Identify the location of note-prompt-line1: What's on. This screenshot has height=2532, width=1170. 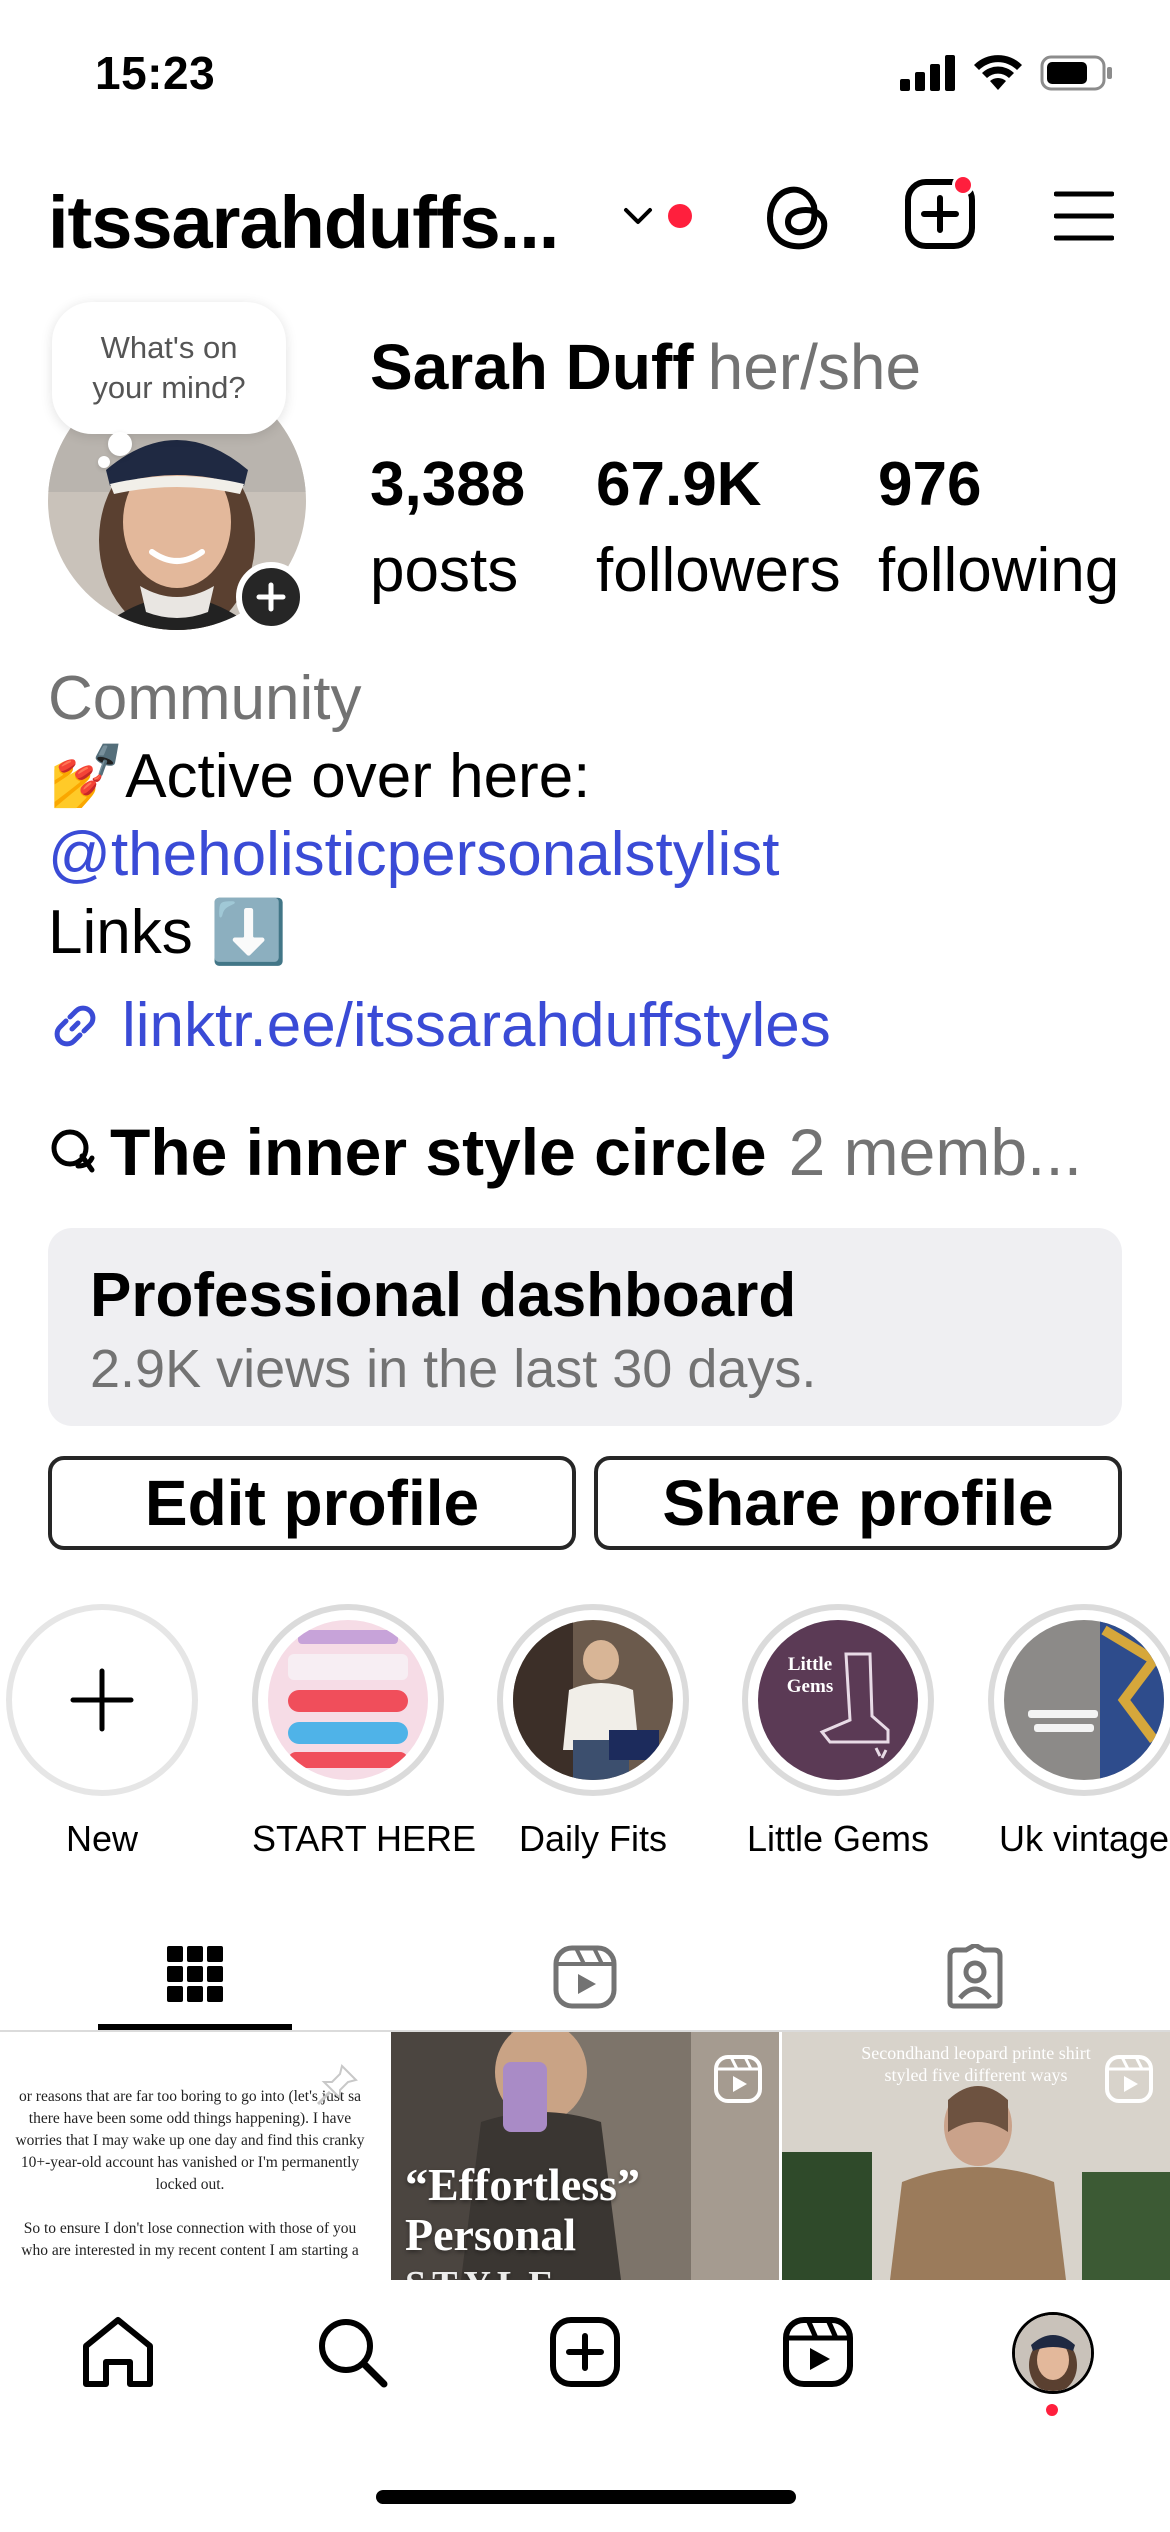
(169, 347).